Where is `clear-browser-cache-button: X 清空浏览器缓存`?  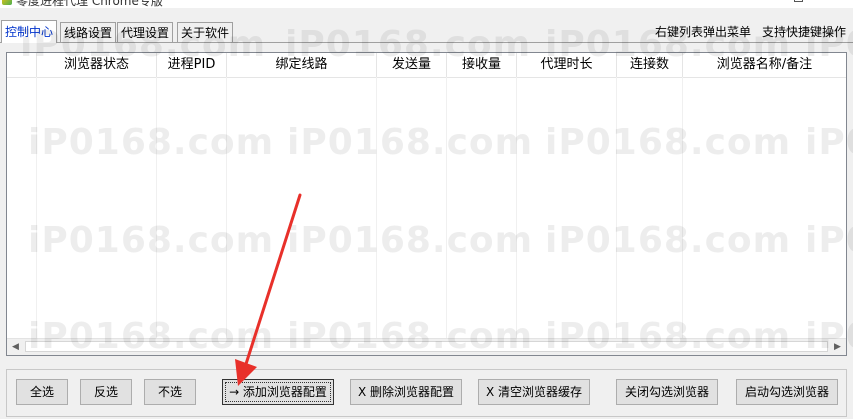
clear-browser-cache-button: X 清空浏览器缓存 is located at coordinates (534, 392).